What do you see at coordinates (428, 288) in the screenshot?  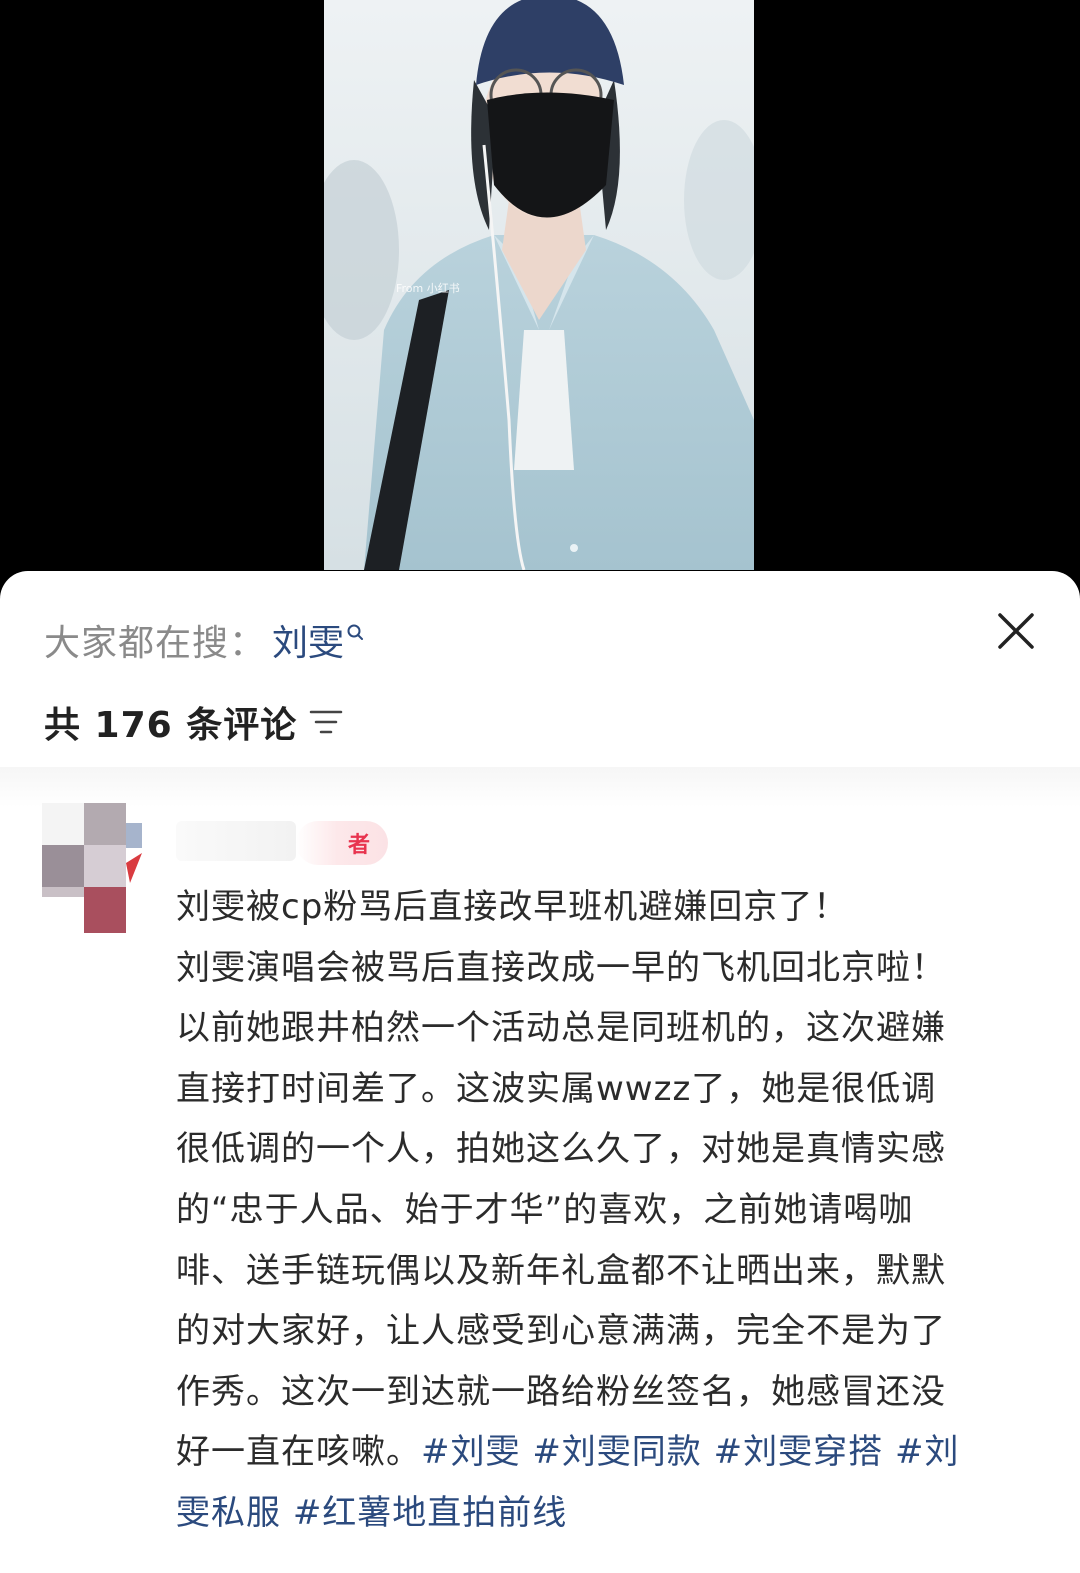 I see `svg-text: From 小红书` at bounding box center [428, 288].